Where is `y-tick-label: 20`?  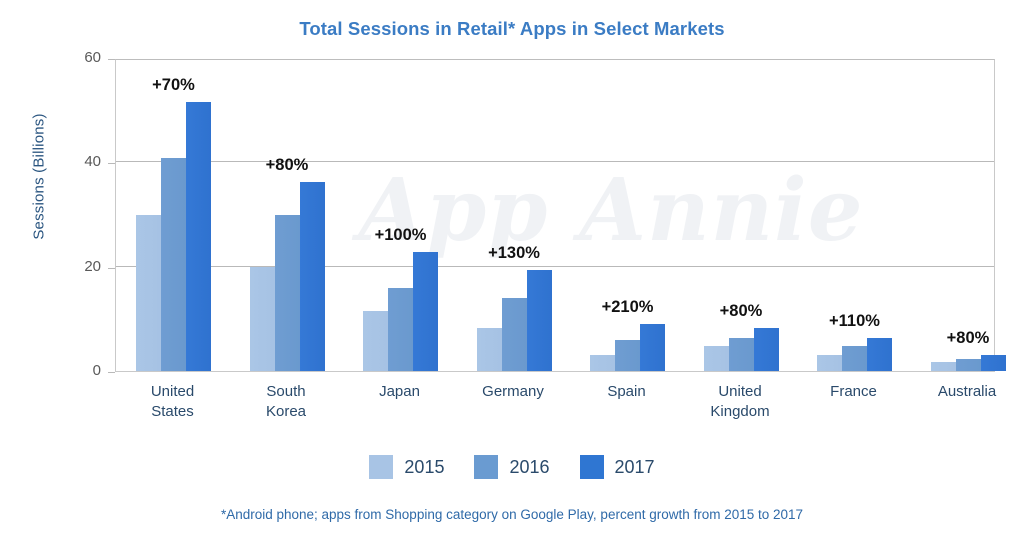
y-tick-label: 20 is located at coordinates (92, 266).